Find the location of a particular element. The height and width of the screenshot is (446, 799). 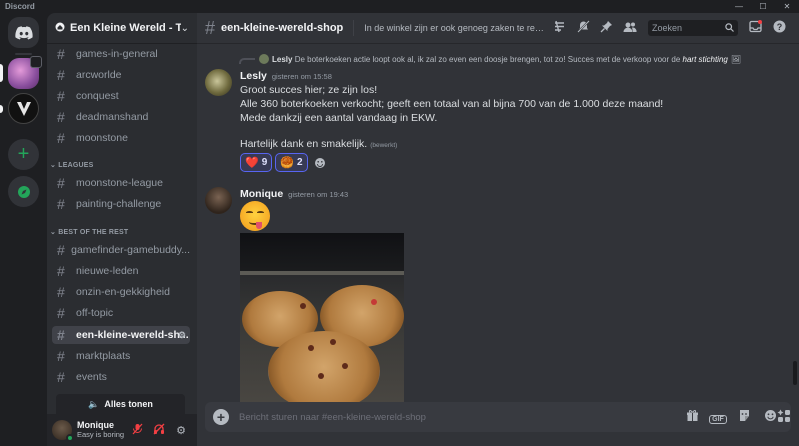

help-icon: ? is located at coordinates (779, 28).